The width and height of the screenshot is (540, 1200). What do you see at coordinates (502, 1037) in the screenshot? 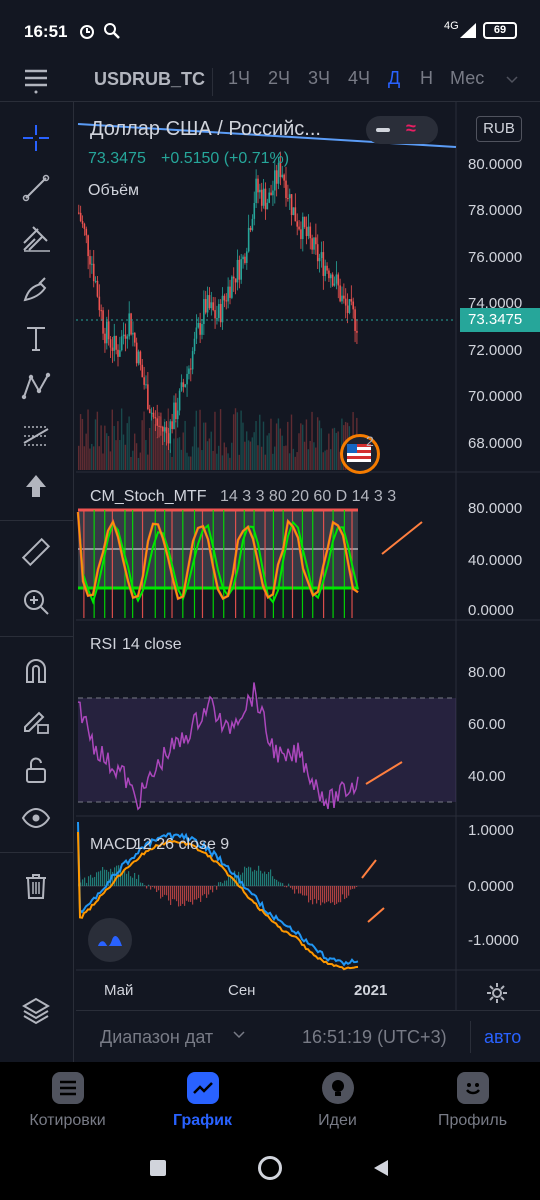
I see `auto-scale-button: авто` at bounding box center [502, 1037].